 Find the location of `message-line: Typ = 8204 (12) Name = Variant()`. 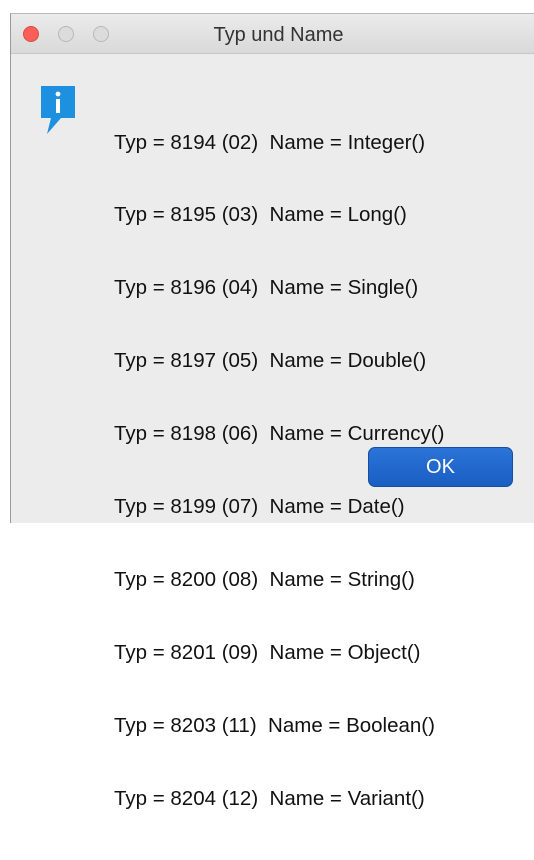

message-line: Typ = 8204 (12) Name = Variant() is located at coordinates (269, 798).